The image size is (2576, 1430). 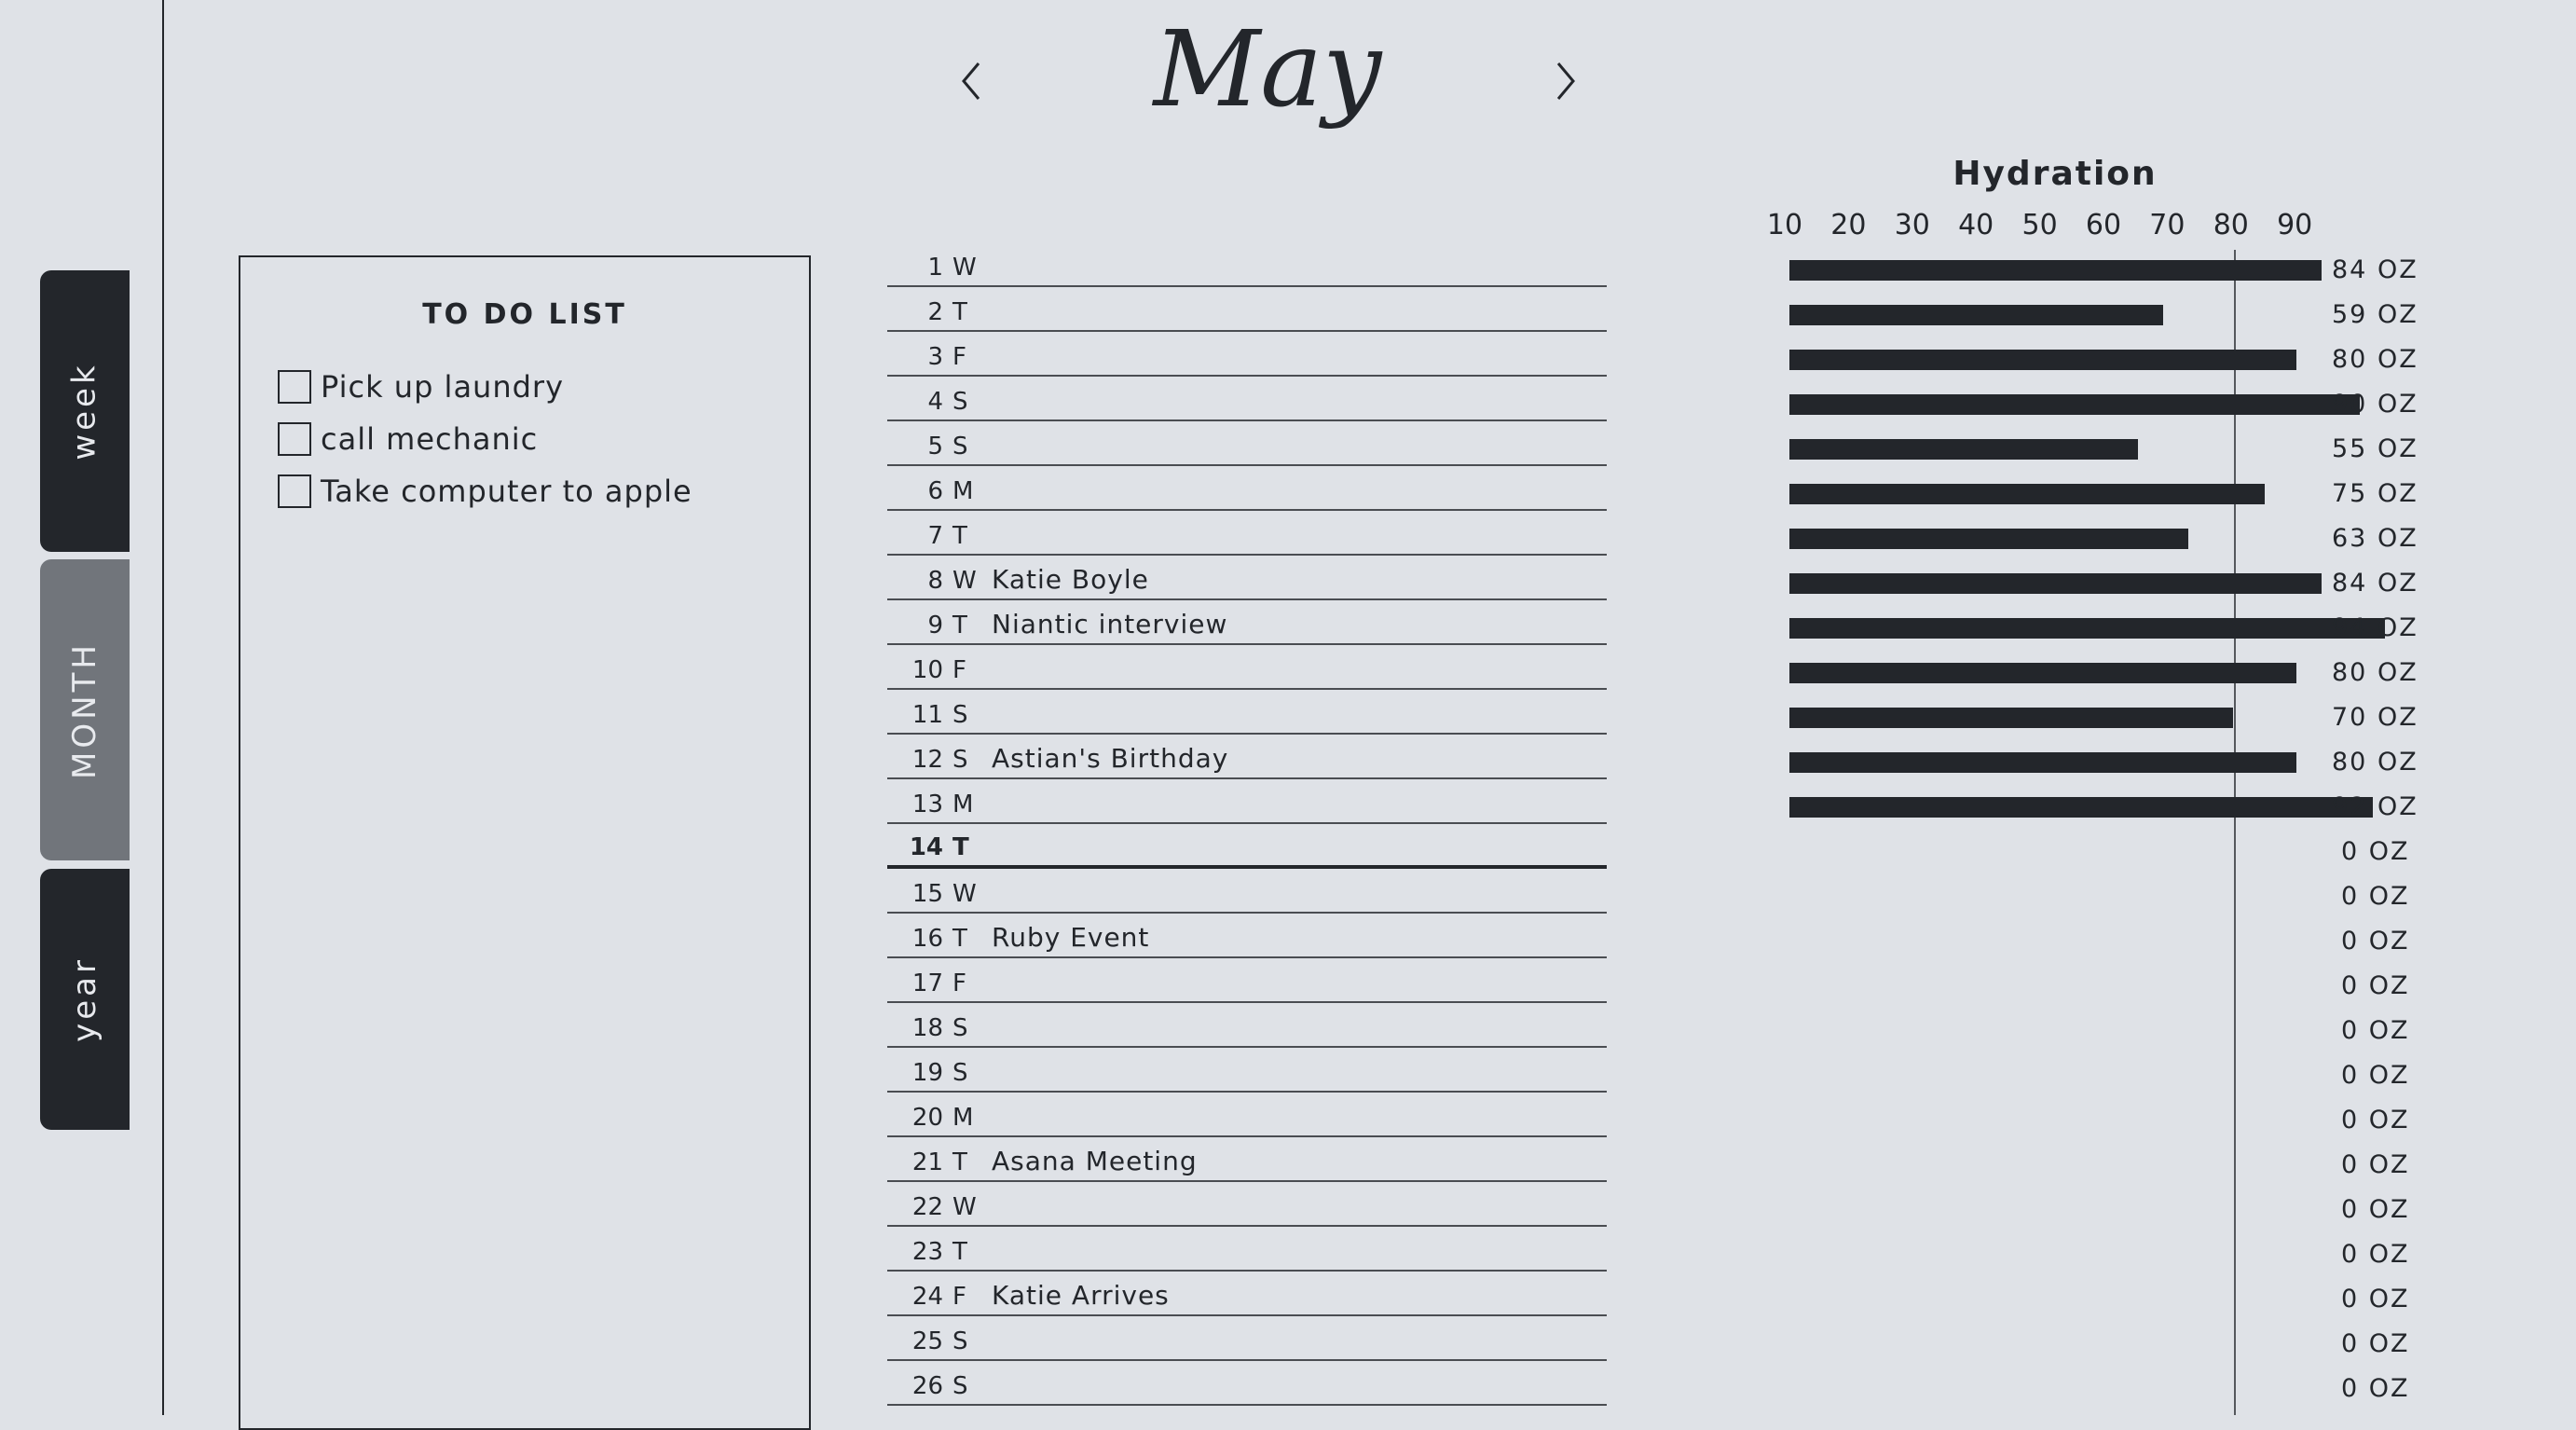 What do you see at coordinates (1247, 264) in the screenshot?
I see `day-row: 1W` at bounding box center [1247, 264].